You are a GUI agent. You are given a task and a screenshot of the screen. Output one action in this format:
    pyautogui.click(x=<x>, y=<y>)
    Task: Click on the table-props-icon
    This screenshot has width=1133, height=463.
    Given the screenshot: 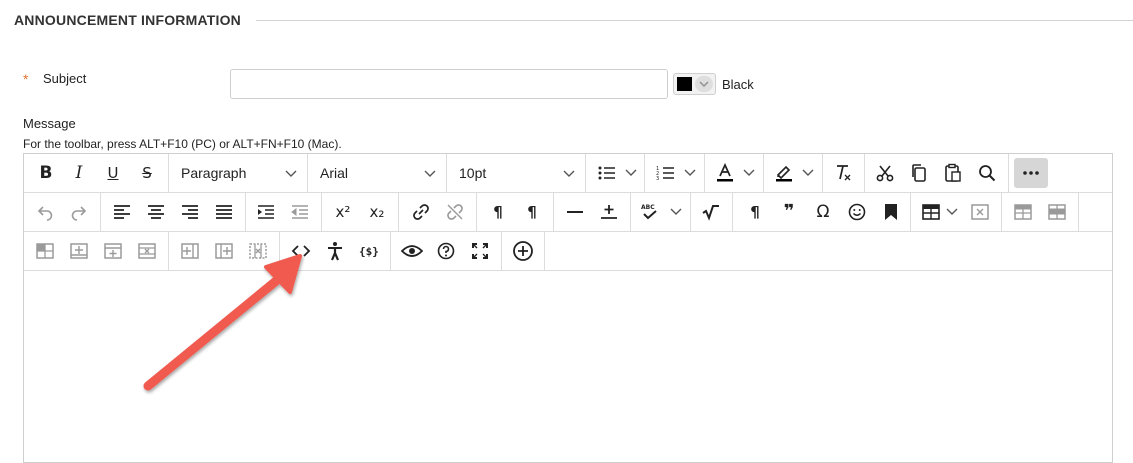 What is the action you would take?
    pyautogui.click(x=1023, y=212)
    